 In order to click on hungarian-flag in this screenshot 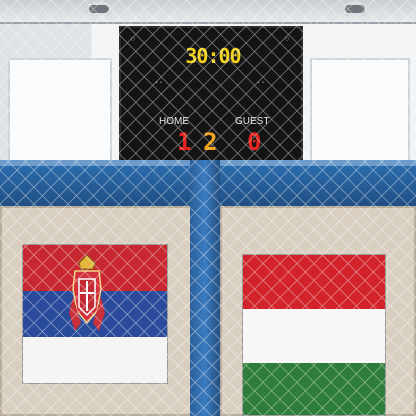, I will do `click(314, 335)`.